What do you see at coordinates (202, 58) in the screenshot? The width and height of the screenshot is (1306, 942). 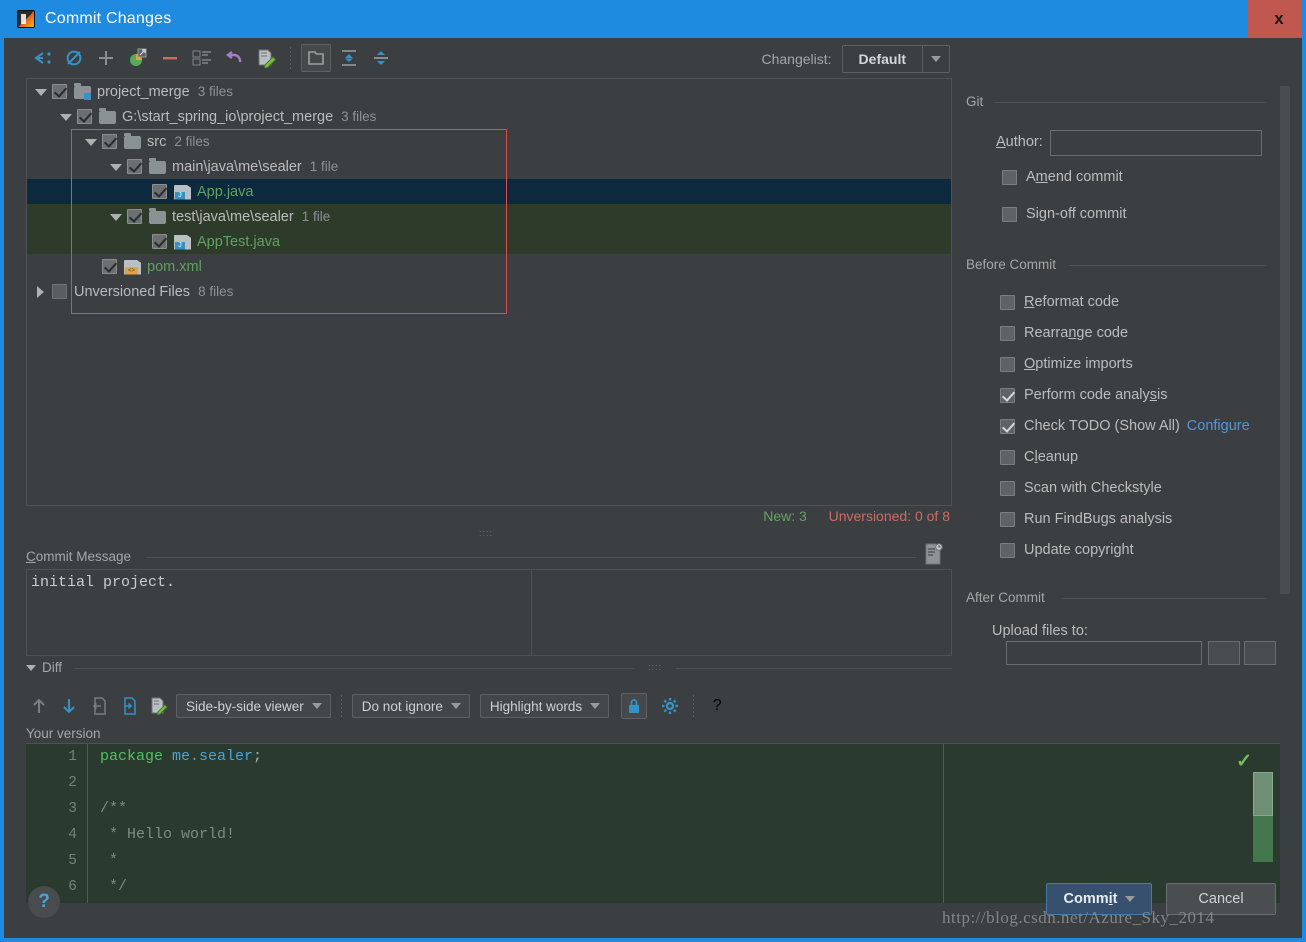 I see `group-by-icon` at bounding box center [202, 58].